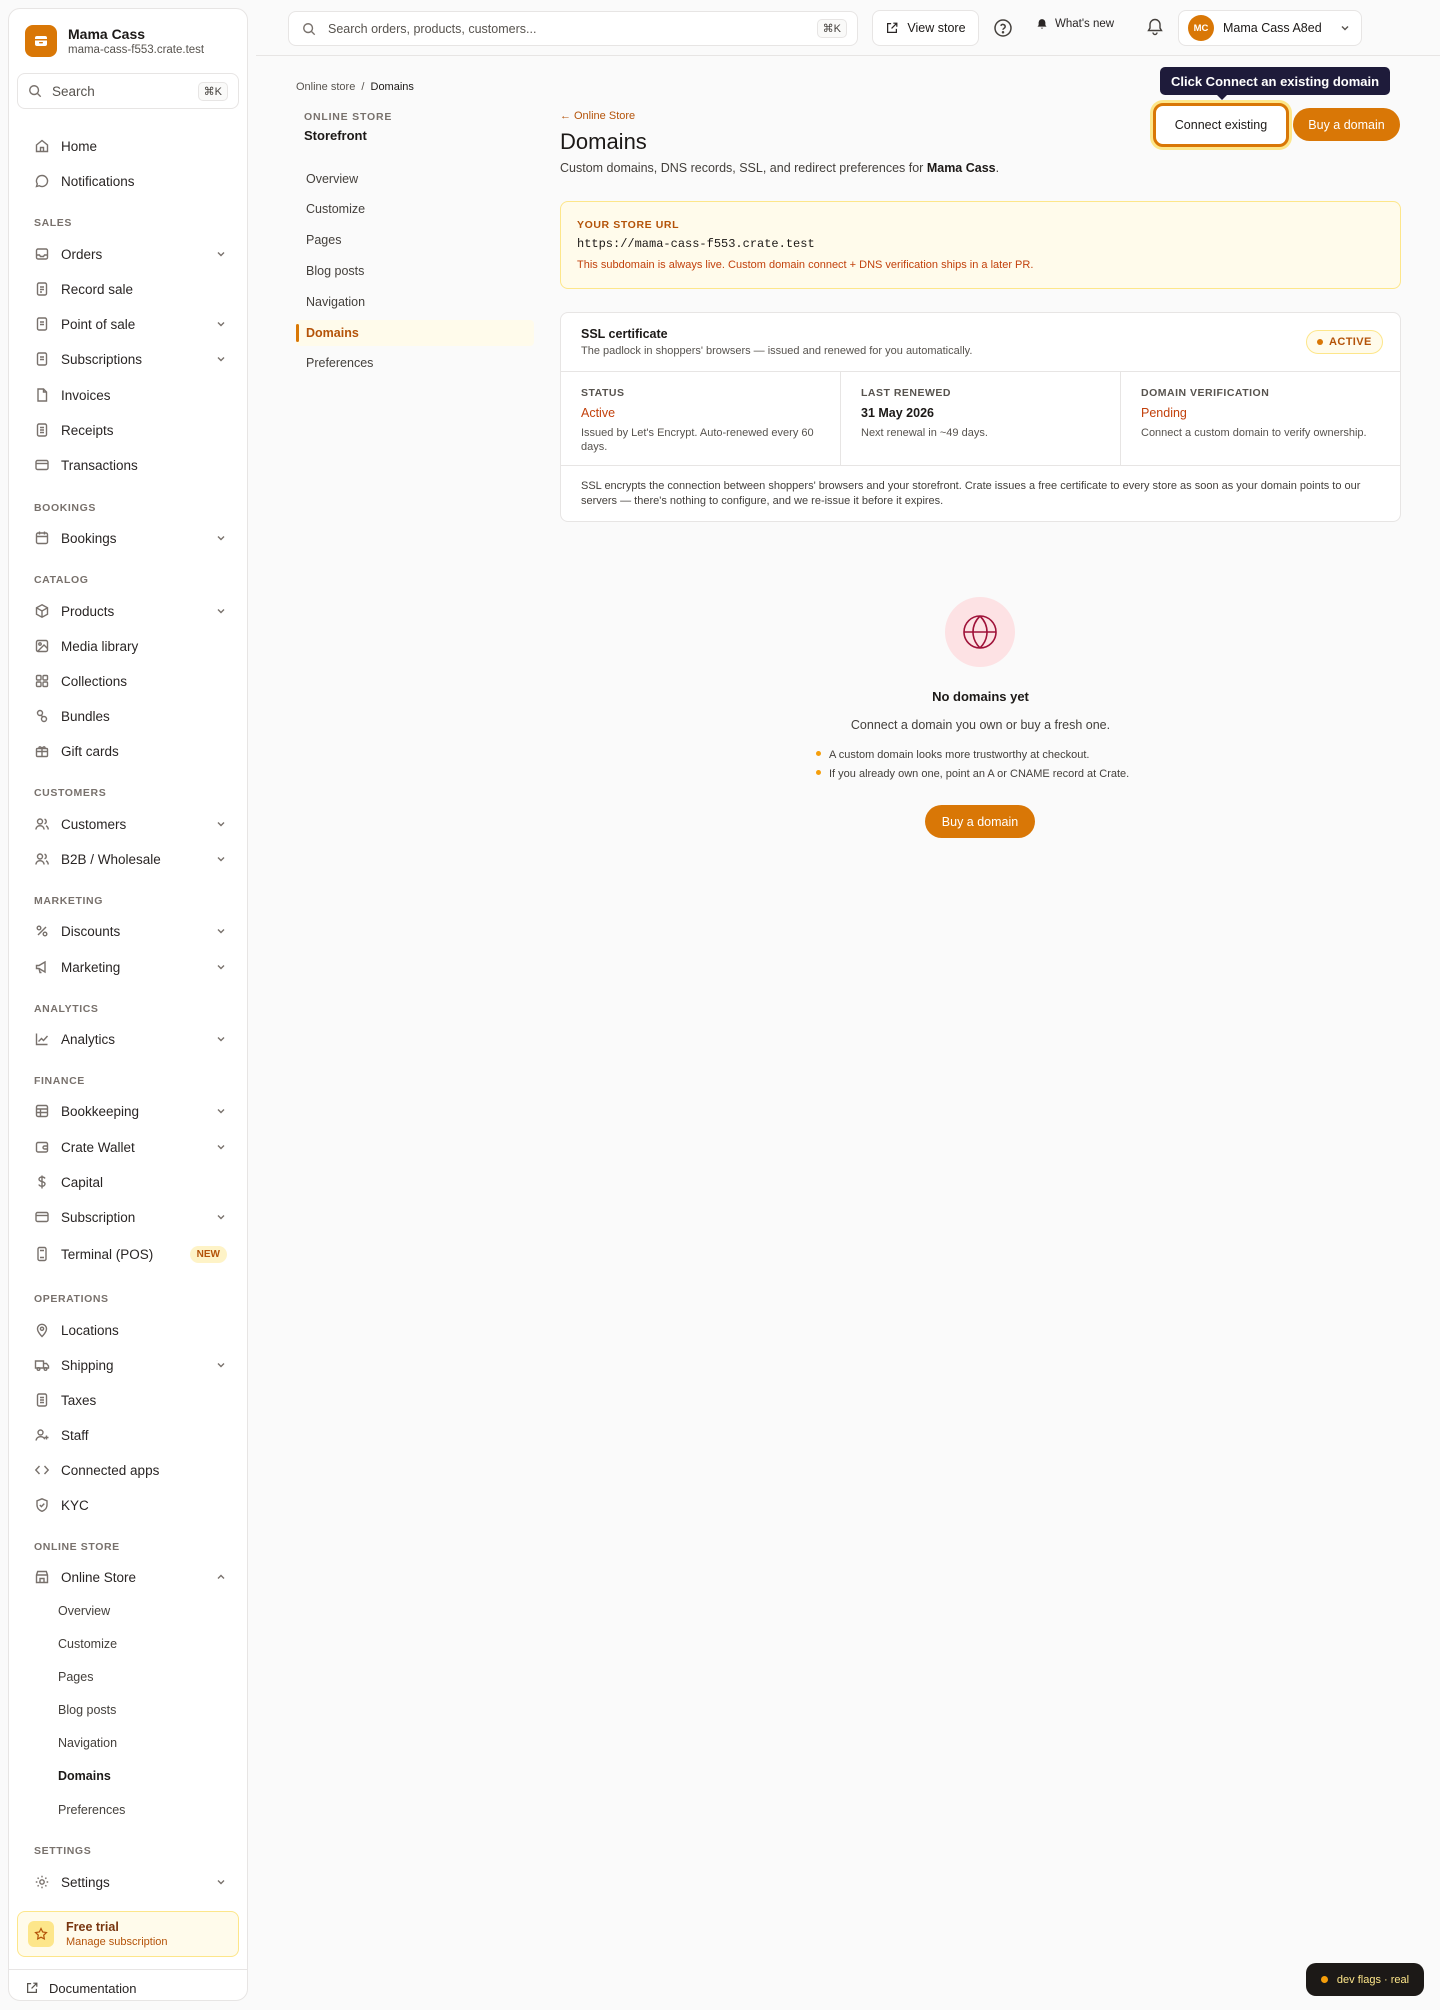 This screenshot has width=1440, height=2010. I want to click on view-store-label: View store, so click(936, 28).